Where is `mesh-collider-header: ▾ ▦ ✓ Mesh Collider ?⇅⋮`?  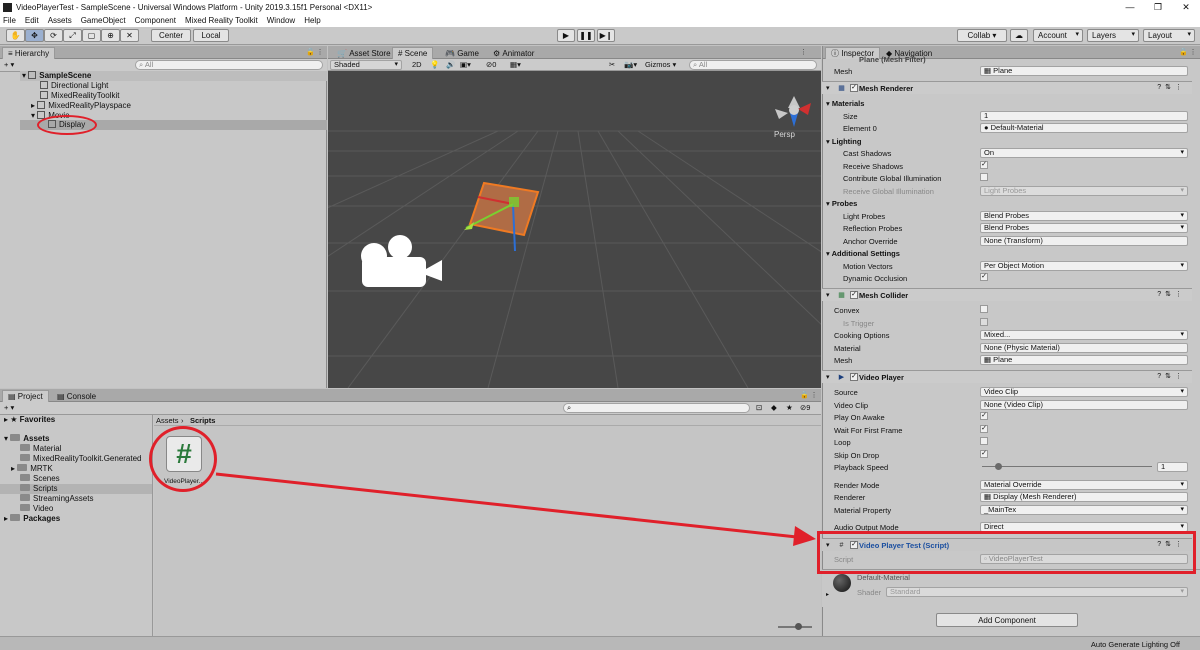 mesh-collider-header: ▾ ▦ ✓ Mesh Collider ?⇅⋮ is located at coordinates (1007, 294).